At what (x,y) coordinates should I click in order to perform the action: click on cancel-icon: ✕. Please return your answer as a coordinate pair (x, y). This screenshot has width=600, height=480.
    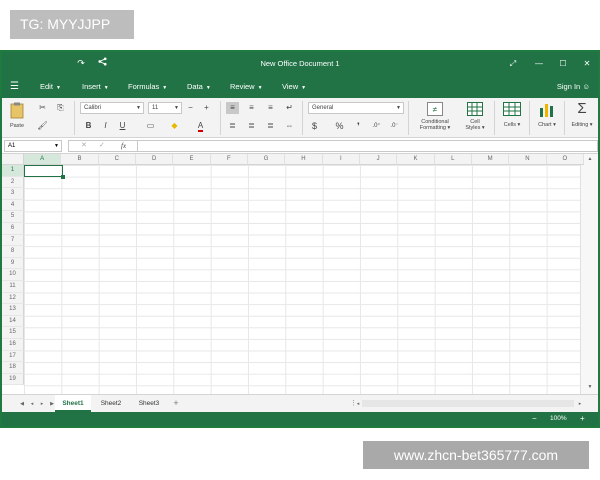
    Looking at the image, I should click on (84, 146).